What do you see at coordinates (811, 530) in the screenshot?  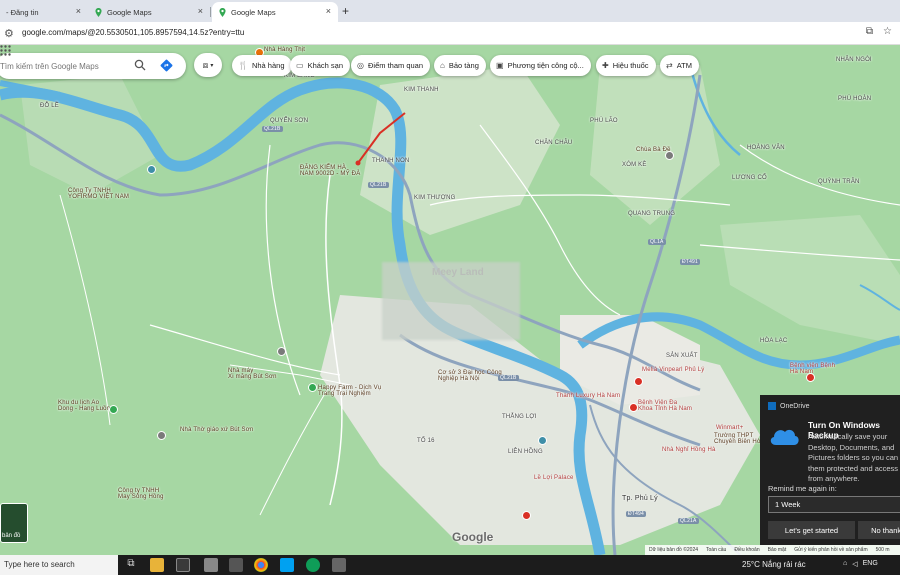 I see `lets-get-started-button: Let's get started` at bounding box center [811, 530].